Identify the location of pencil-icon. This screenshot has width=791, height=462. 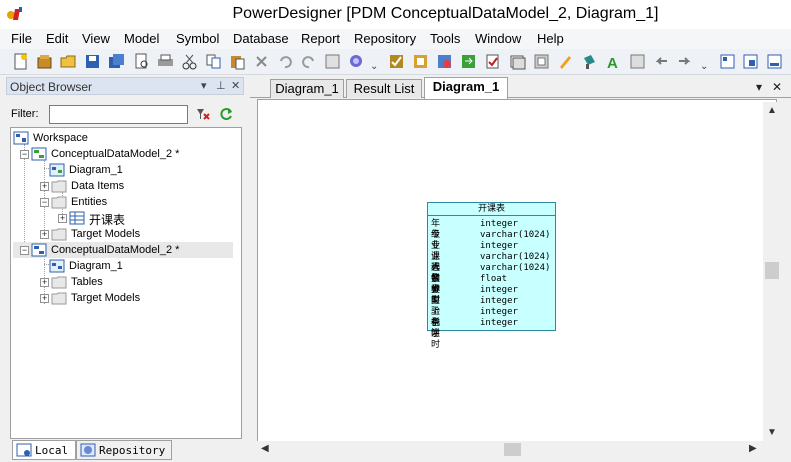
(565, 61).